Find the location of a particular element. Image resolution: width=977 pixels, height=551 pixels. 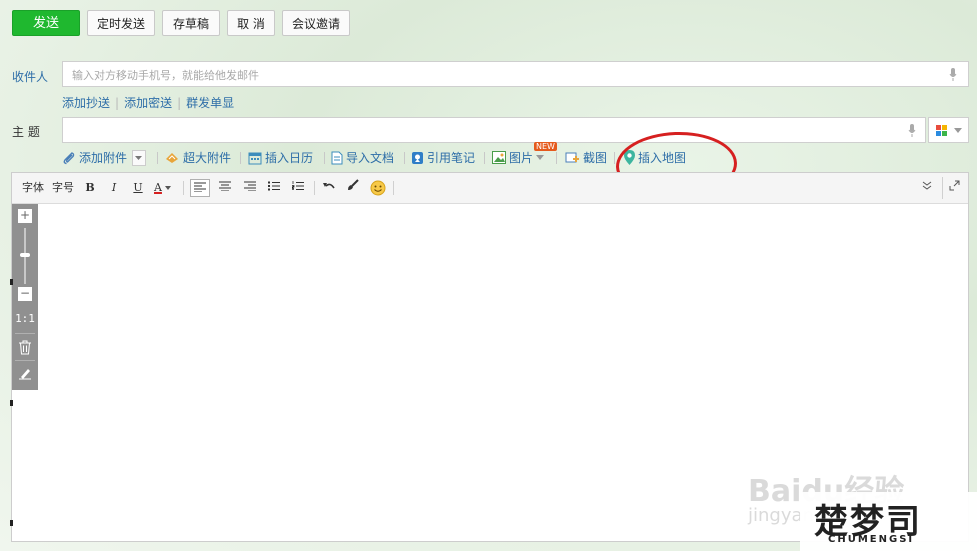

bullet-list-button is located at coordinates (274, 188).